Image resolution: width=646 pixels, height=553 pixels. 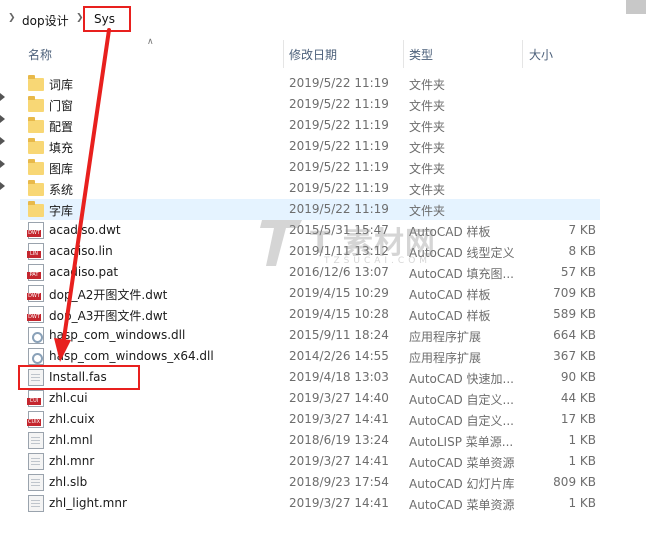 I want to click on annotation-arrow, so click(x=82, y=195).